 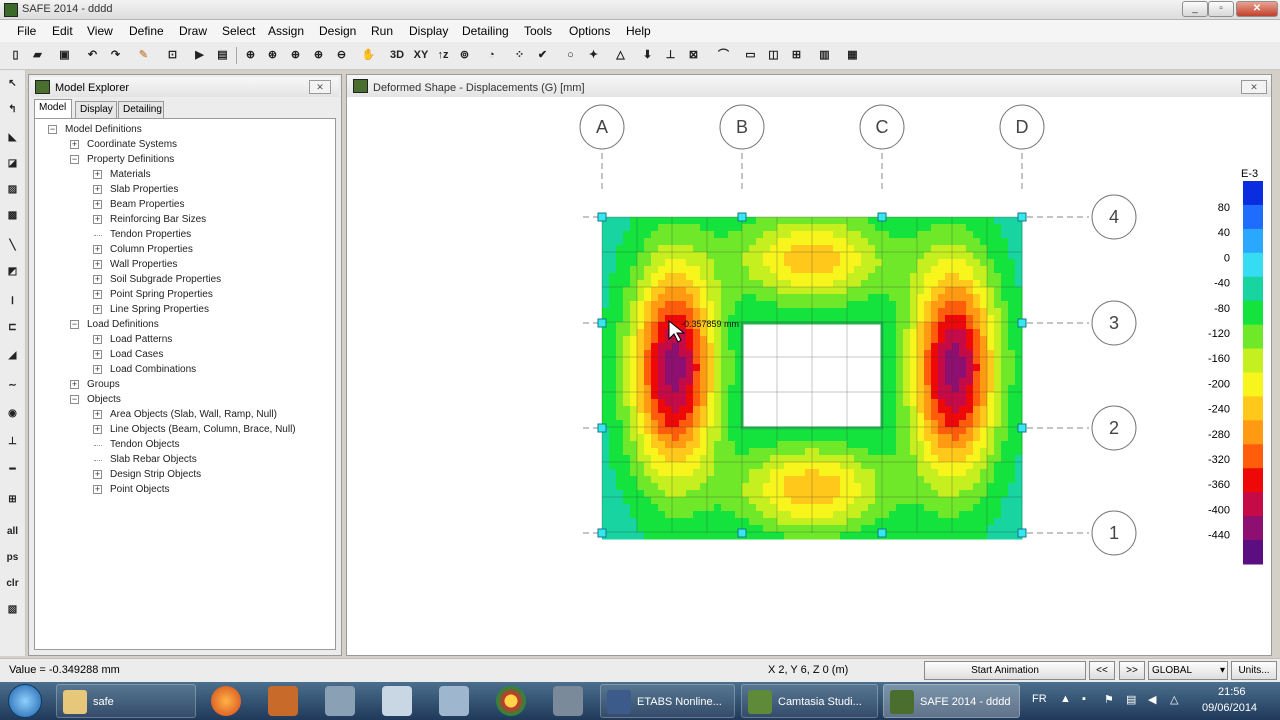 What do you see at coordinates (115, 55) in the screenshot?
I see `redo-icon: ↷` at bounding box center [115, 55].